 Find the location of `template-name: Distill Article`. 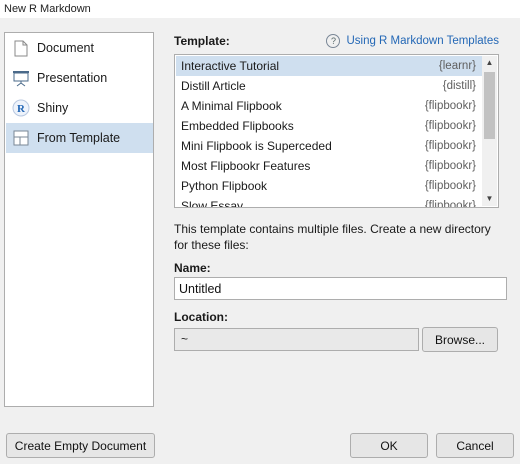

template-name: Distill Article is located at coordinates (213, 86).